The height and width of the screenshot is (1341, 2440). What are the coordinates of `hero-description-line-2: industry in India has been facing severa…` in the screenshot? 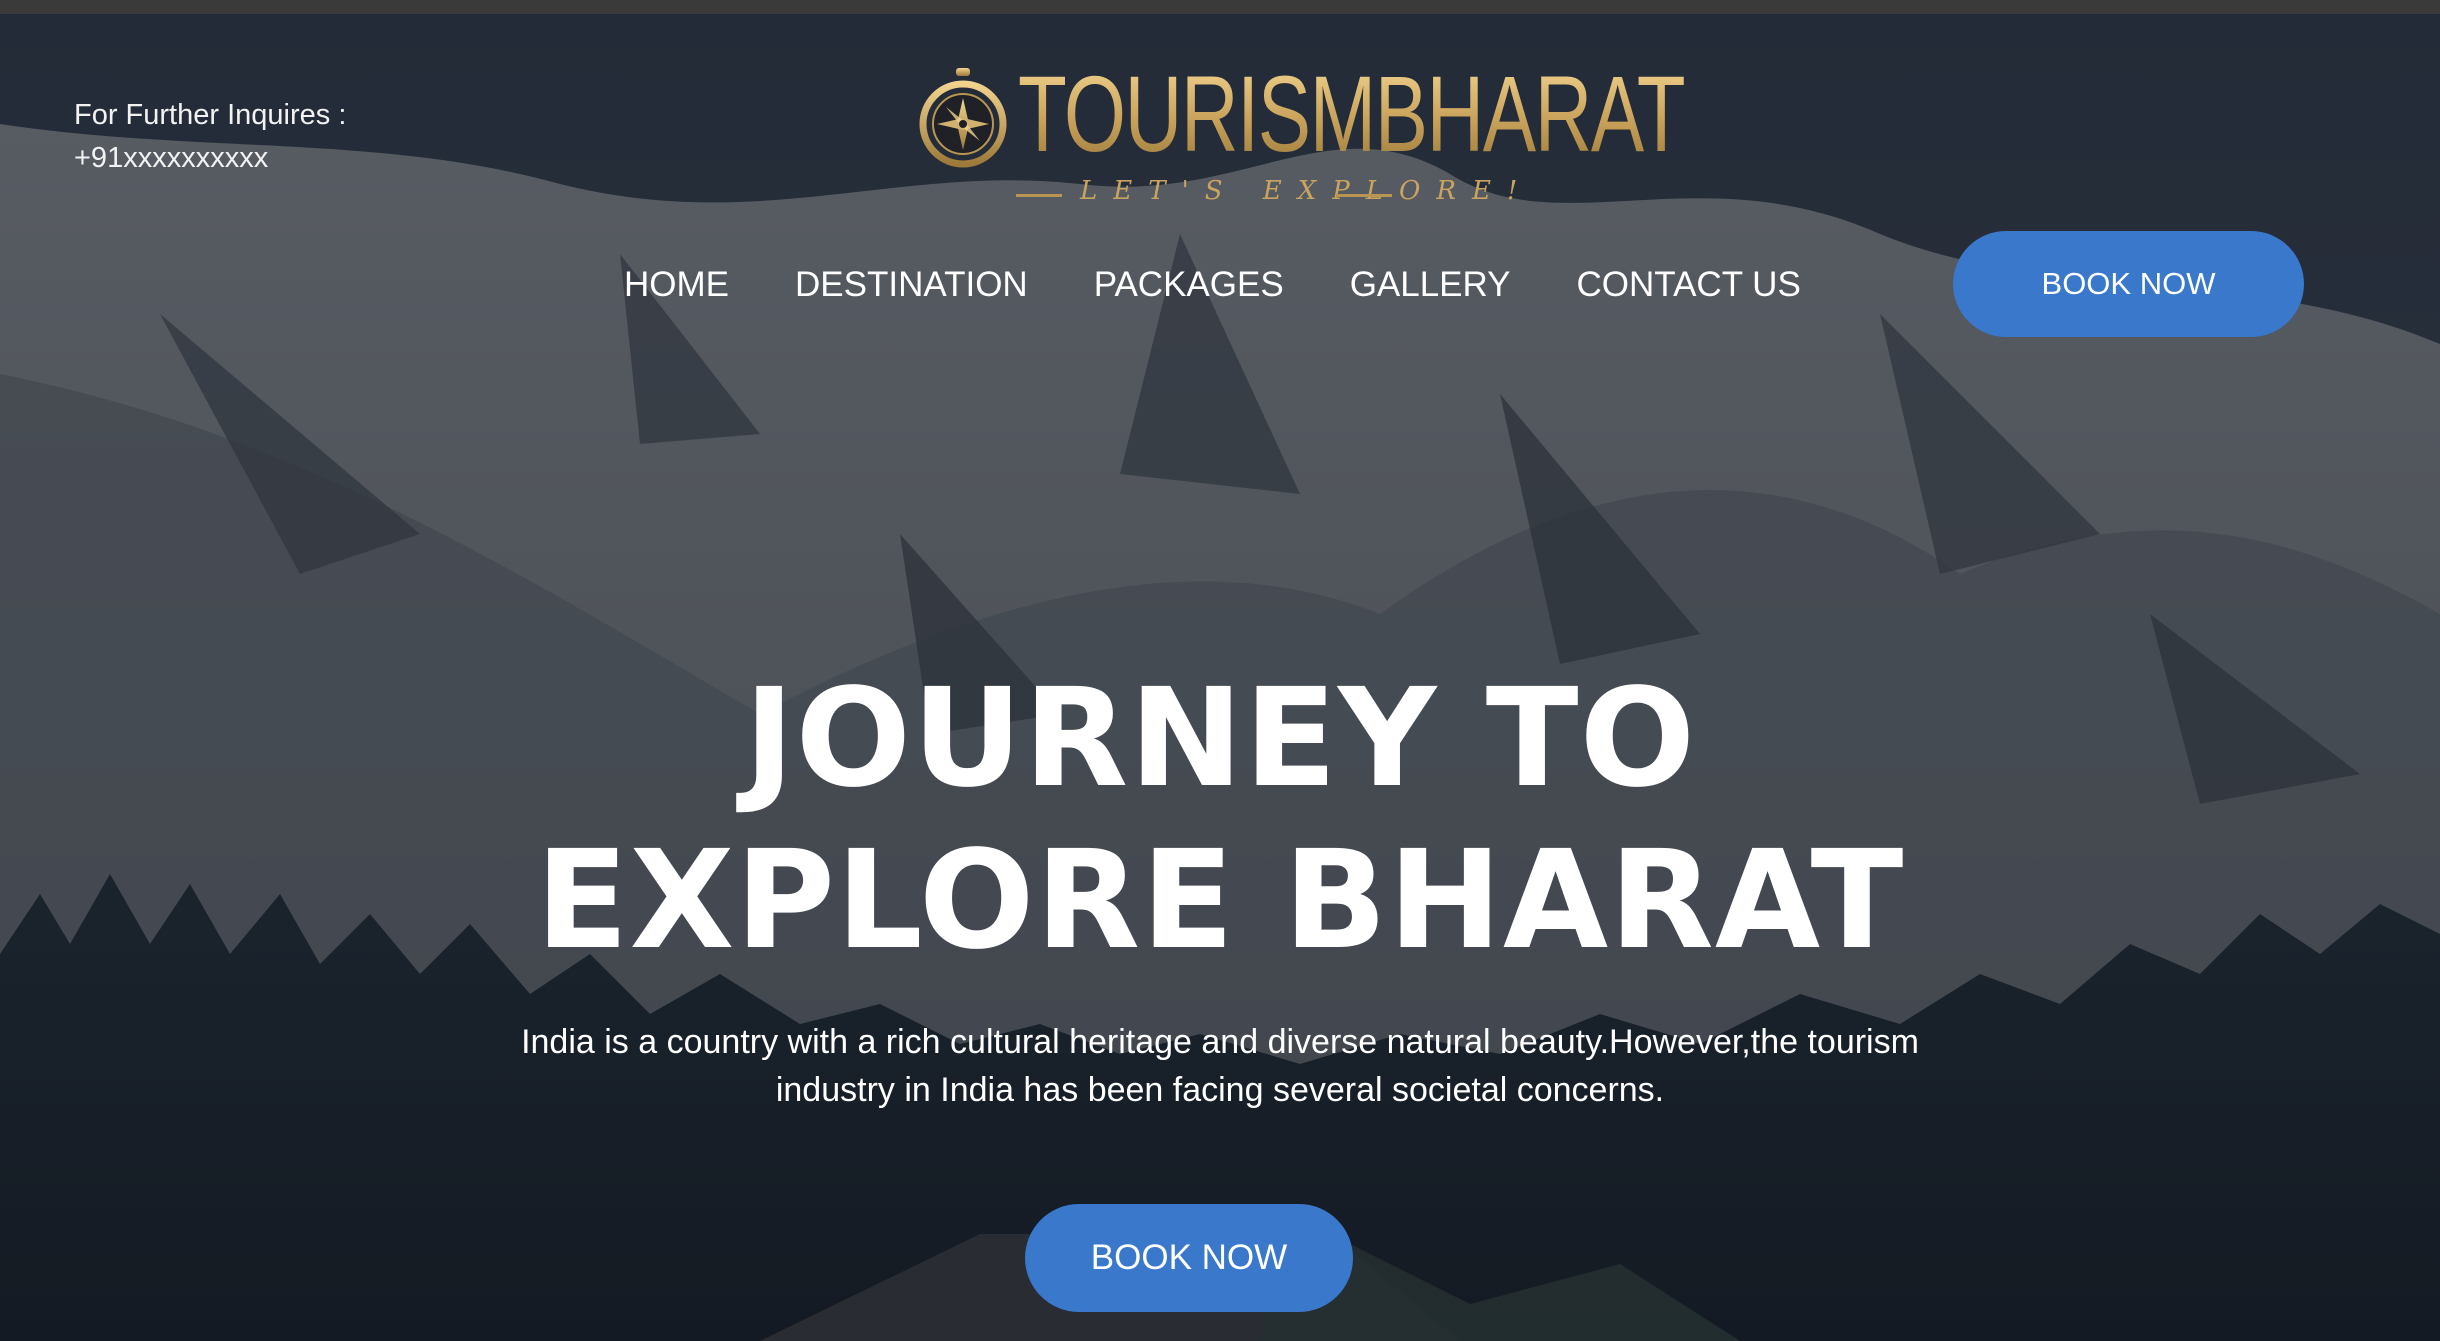 It's located at (1220, 1090).